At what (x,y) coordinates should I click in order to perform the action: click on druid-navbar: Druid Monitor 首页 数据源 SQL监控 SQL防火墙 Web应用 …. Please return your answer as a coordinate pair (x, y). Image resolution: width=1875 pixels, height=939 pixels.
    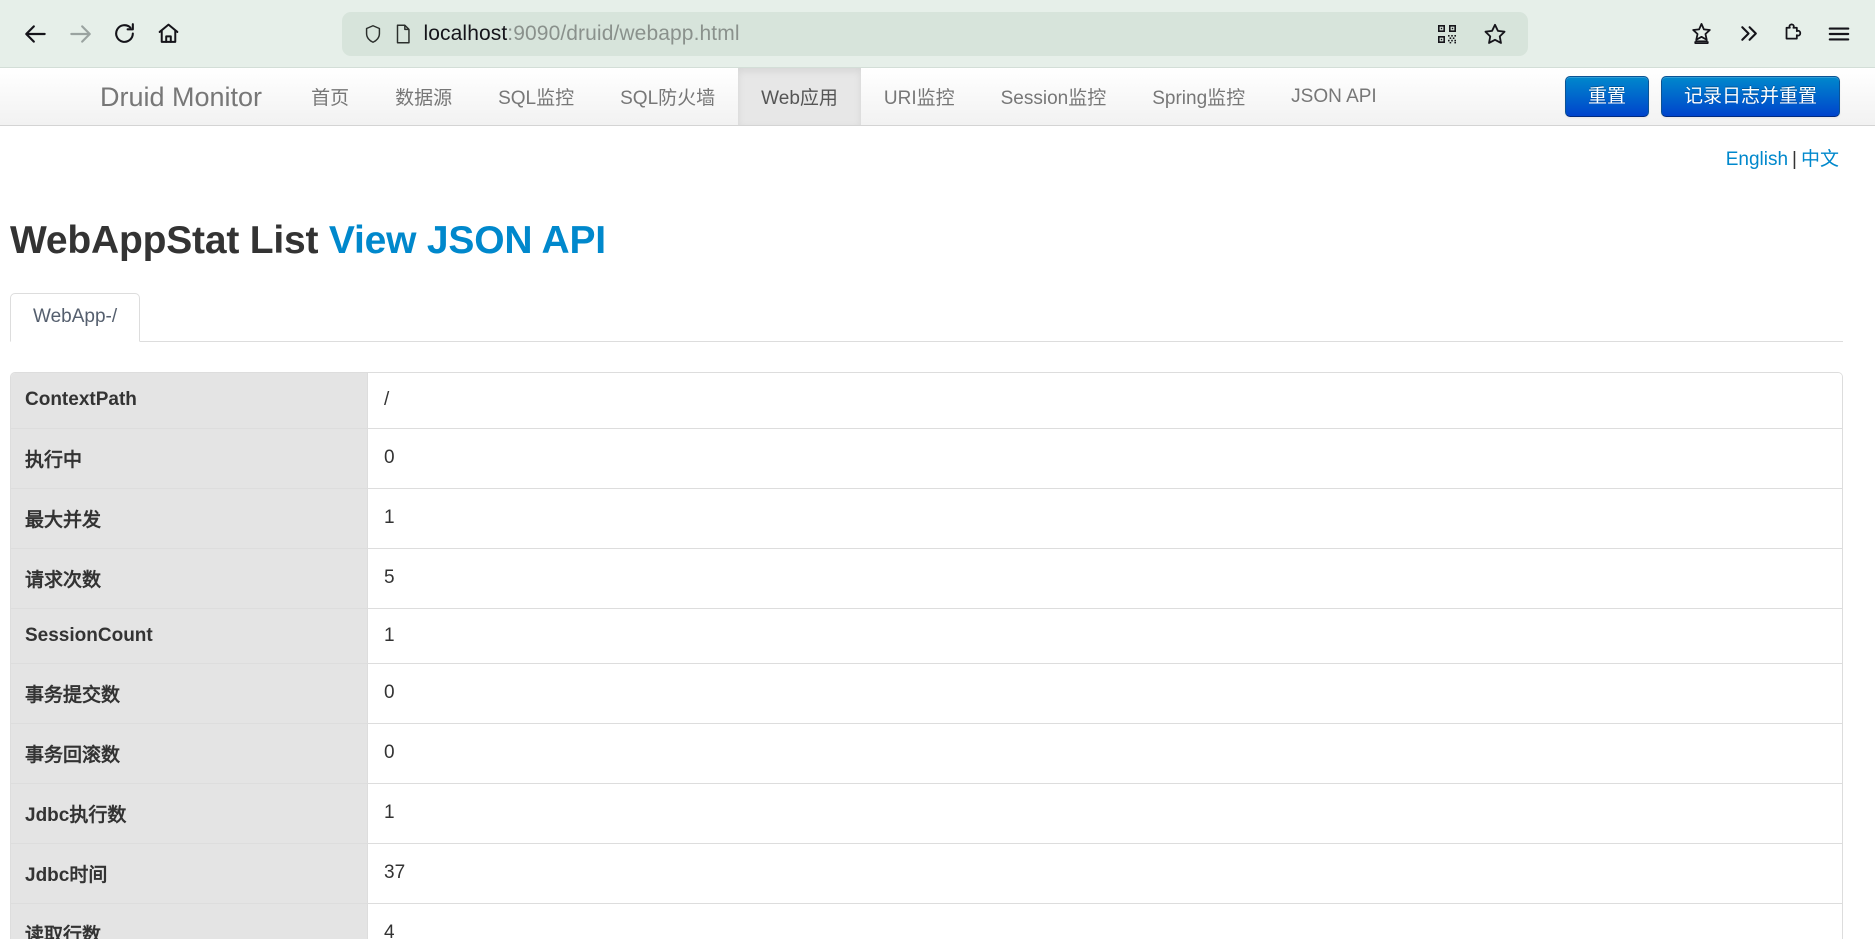
    Looking at the image, I should click on (937, 97).